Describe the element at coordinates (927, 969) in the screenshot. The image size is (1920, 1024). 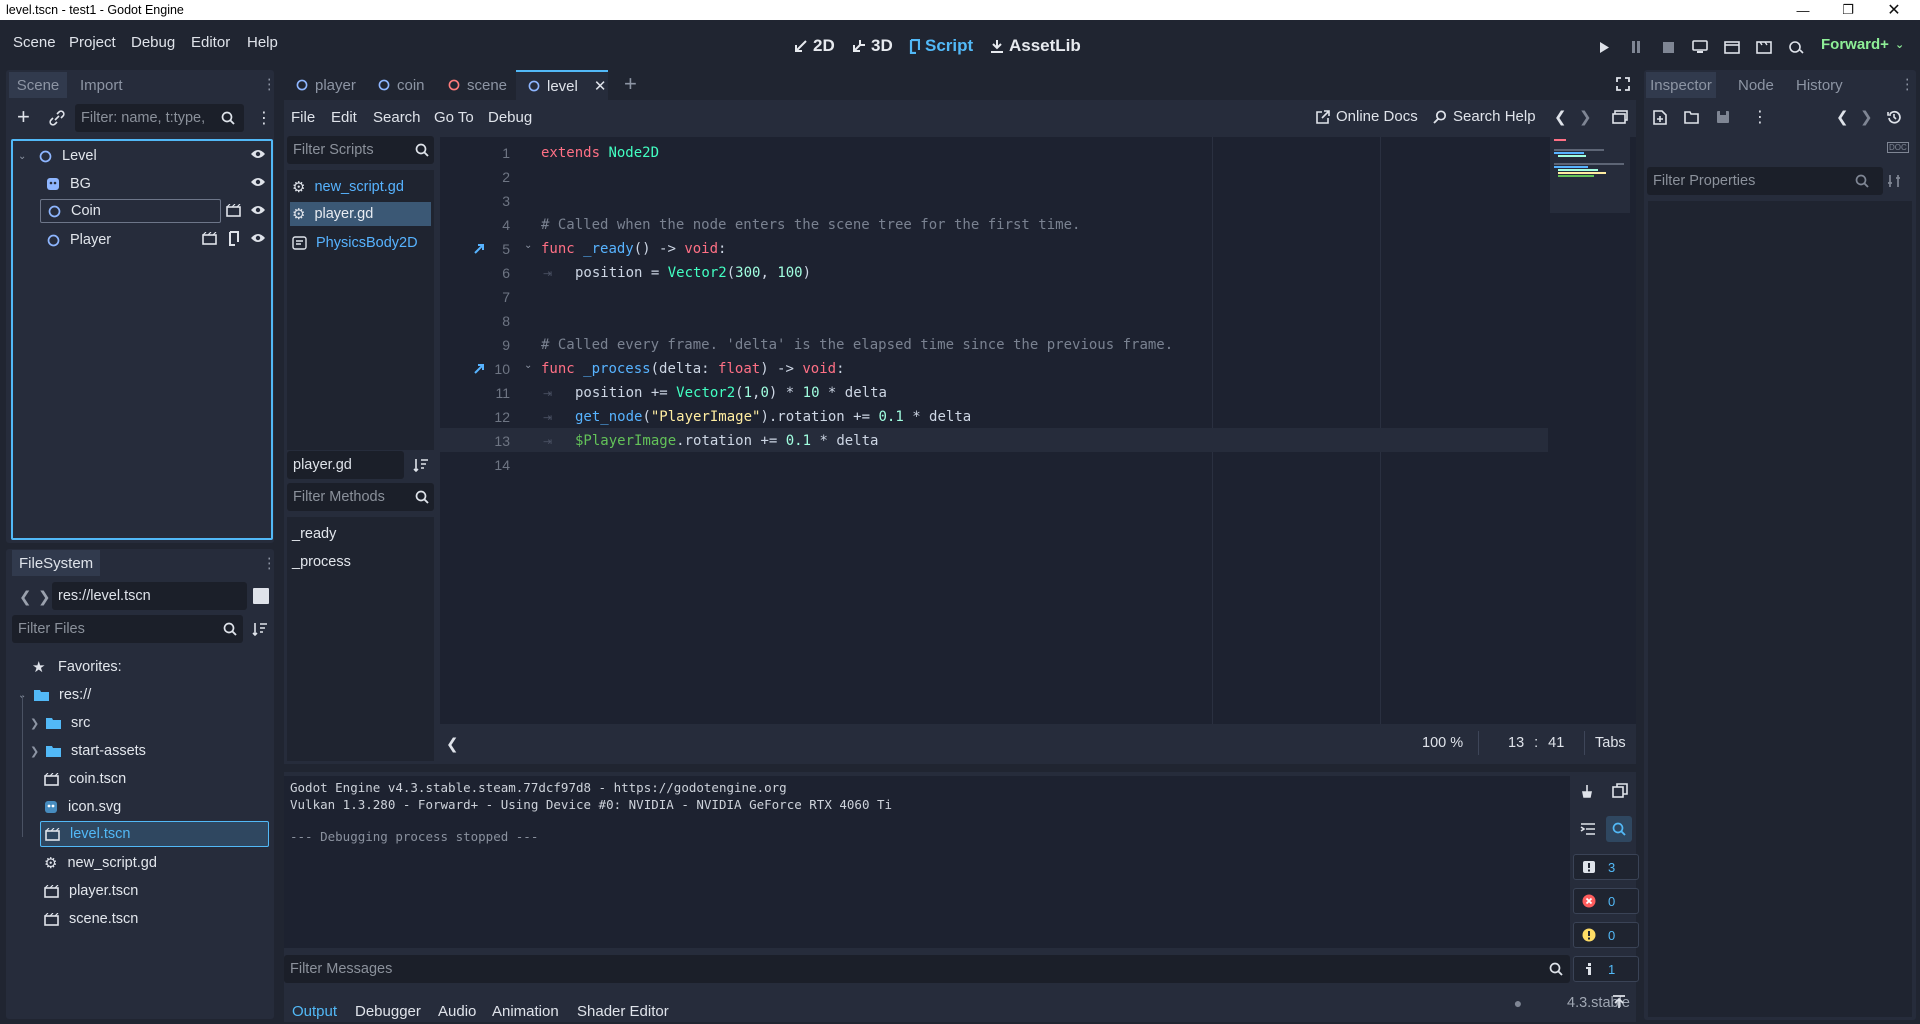
I see `filter-messages-input: Filter Messages` at that location.